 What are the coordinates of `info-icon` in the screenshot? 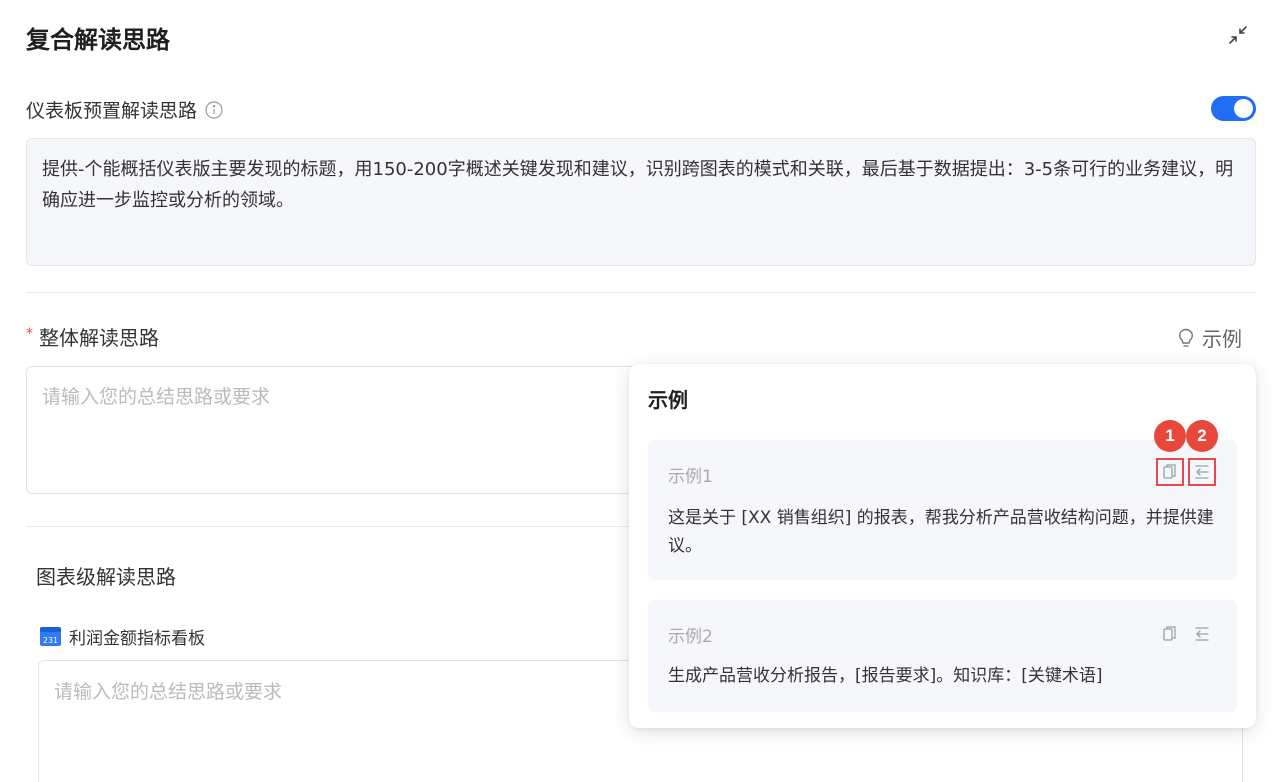 It's located at (214, 109).